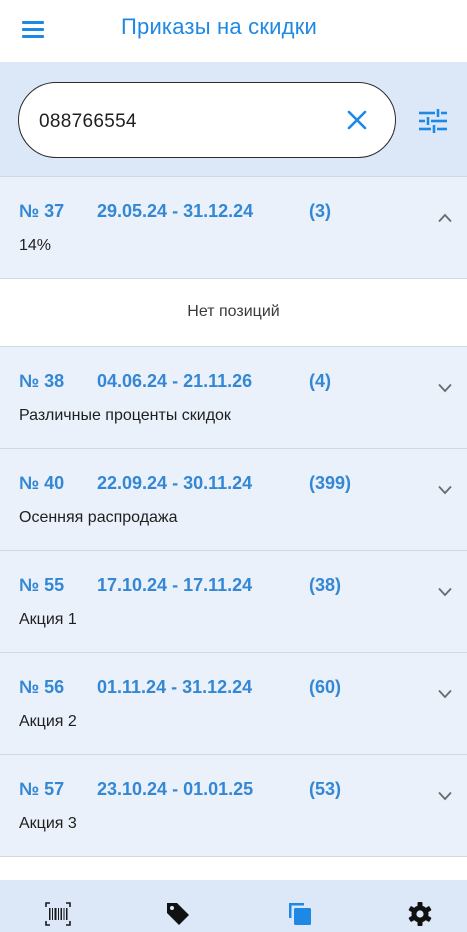 This screenshot has height=932, width=467. Describe the element at coordinates (433, 121) in the screenshot. I see `tune-icon` at that location.